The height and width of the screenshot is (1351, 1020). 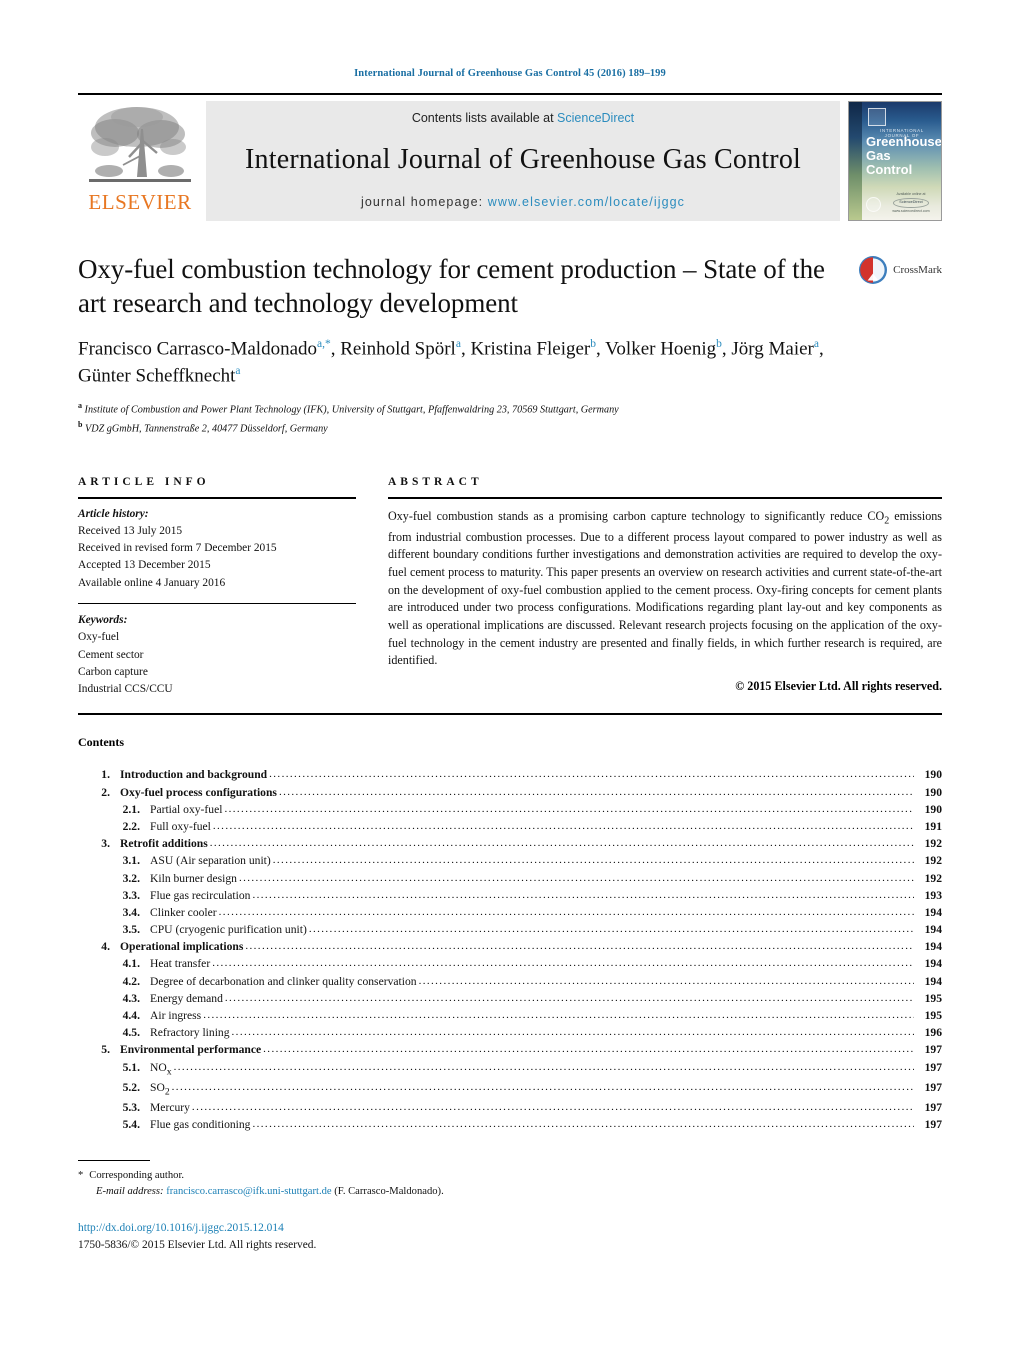 I want to click on toc-entry-label: Environmental performance, so click(x=191, y=1050).